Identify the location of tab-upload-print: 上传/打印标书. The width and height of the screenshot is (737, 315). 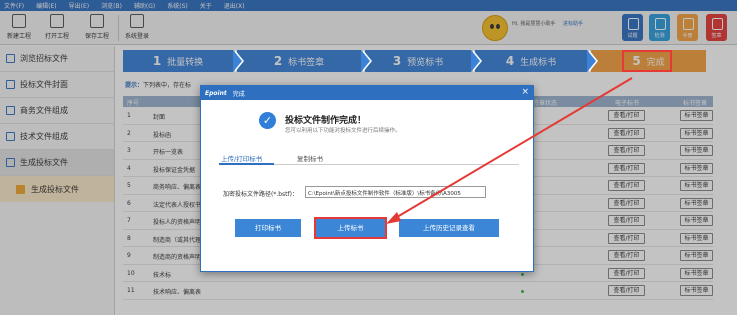
(246, 159).